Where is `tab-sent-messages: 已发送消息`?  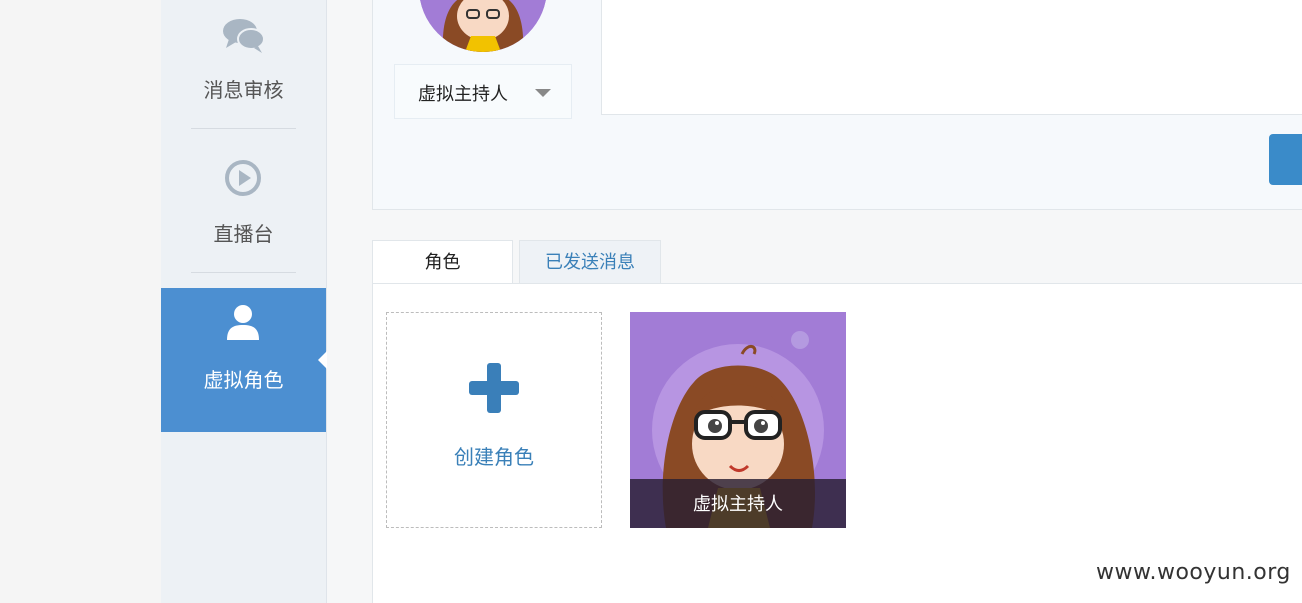
tab-sent-messages: 已发送消息 is located at coordinates (590, 262).